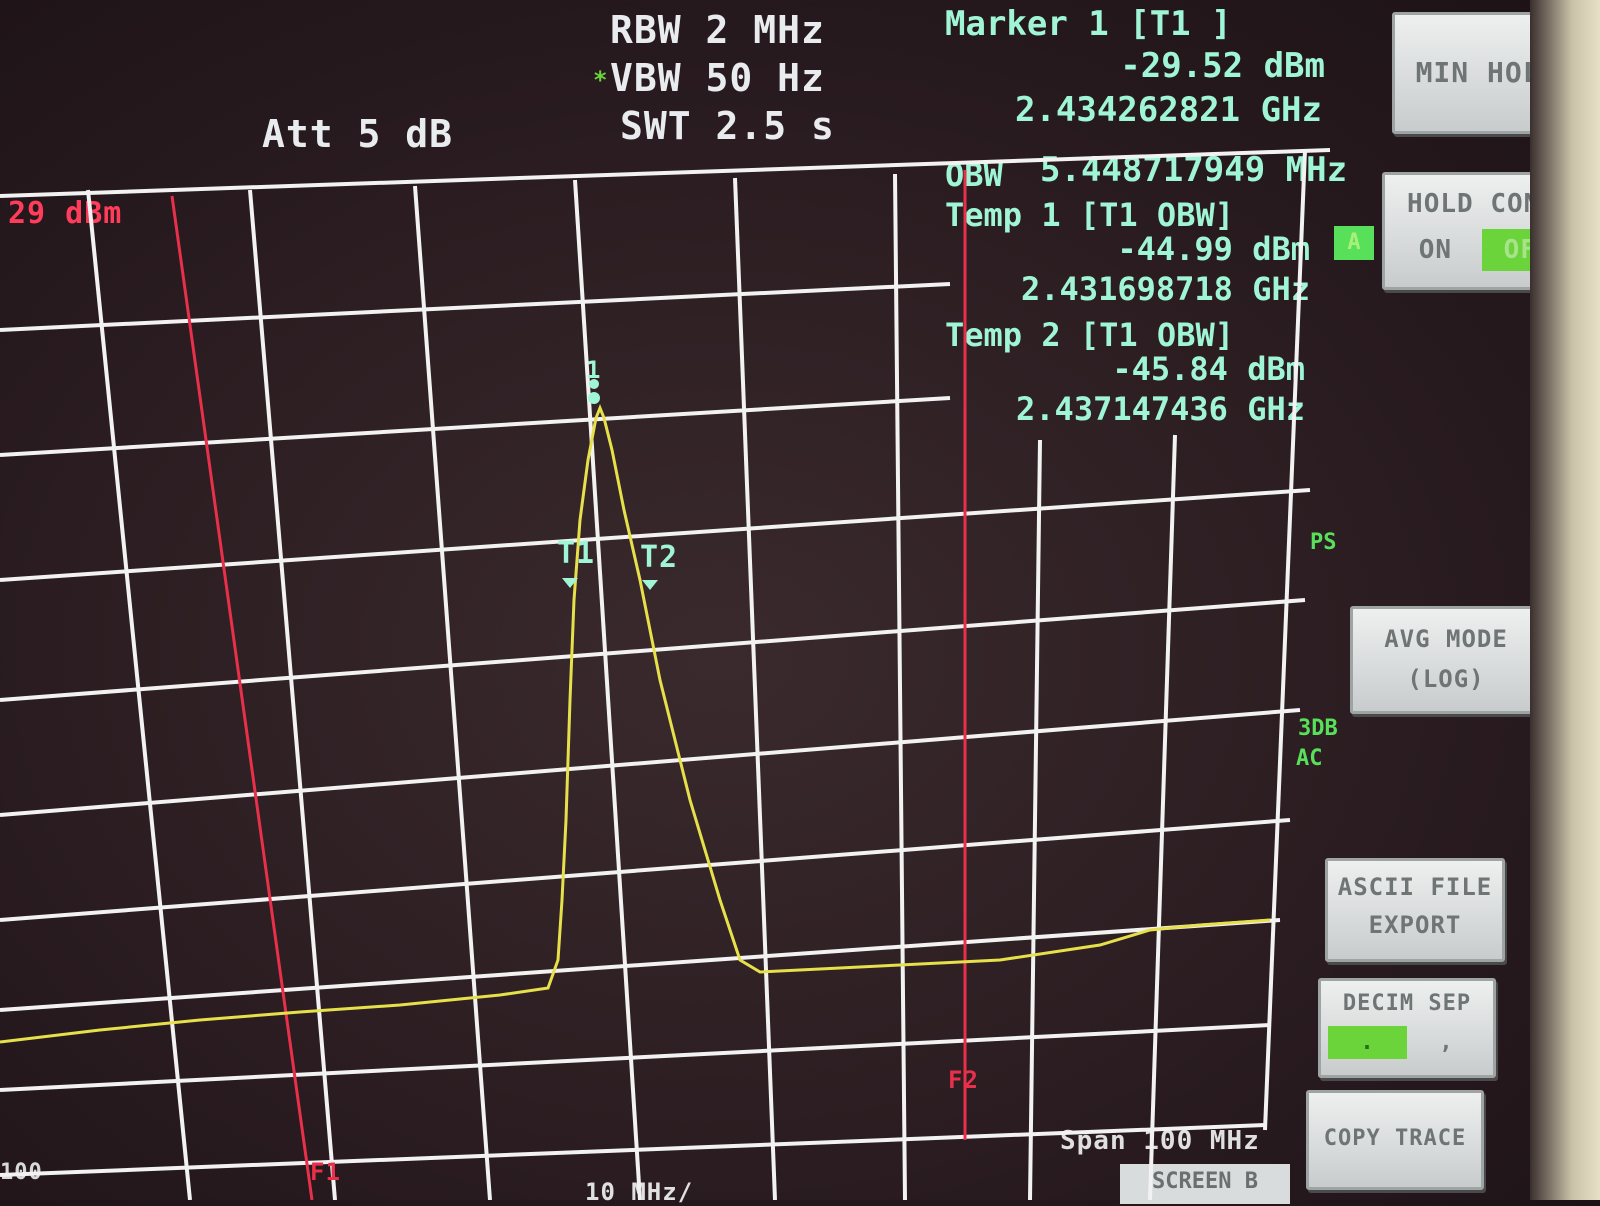  I want to click on decim-sep-button: DECIM SEP .,, so click(1407, 1028).